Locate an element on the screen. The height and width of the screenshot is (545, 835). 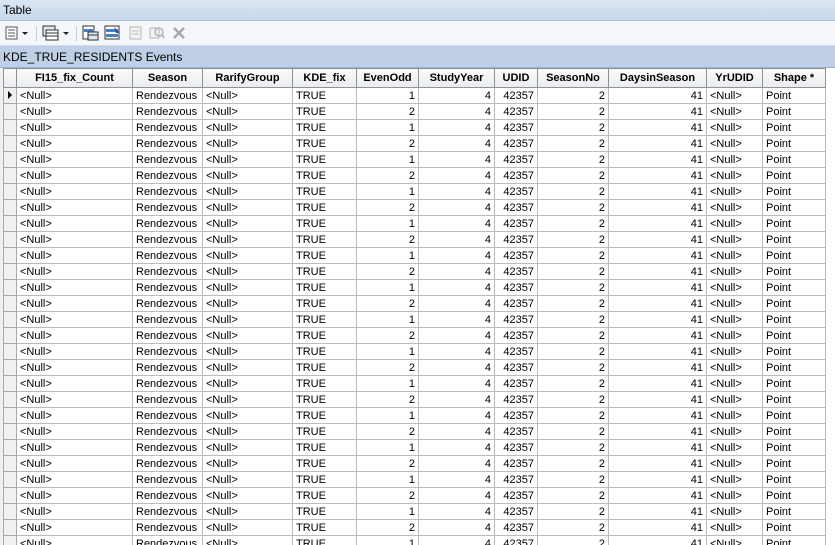
switch-selection-icon is located at coordinates (113, 33).